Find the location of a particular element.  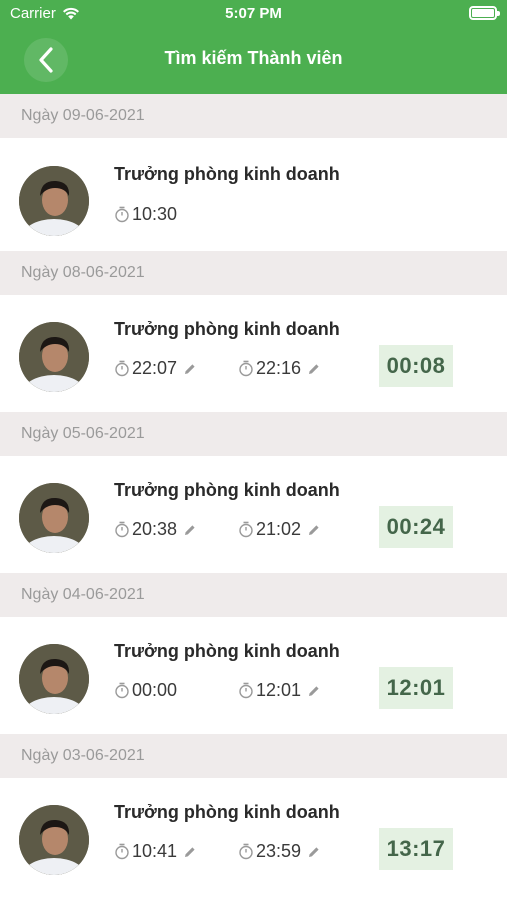

status-bar: Carrier 5:07 PM is located at coordinates (253, 14).